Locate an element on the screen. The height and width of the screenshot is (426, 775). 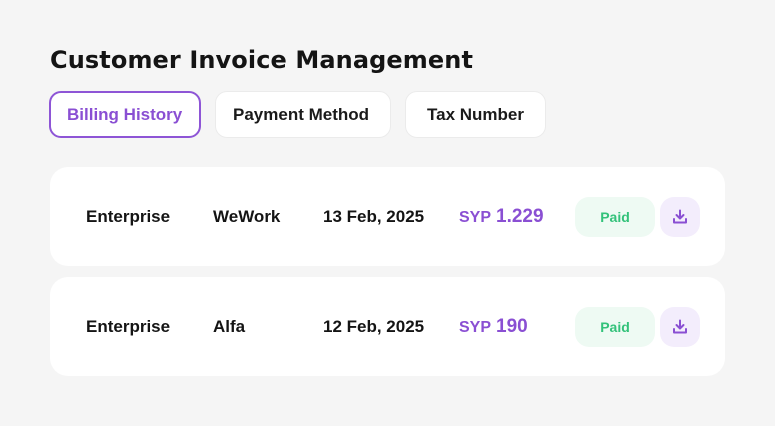
page-title: Customer Invoice Management is located at coordinates (262, 60).